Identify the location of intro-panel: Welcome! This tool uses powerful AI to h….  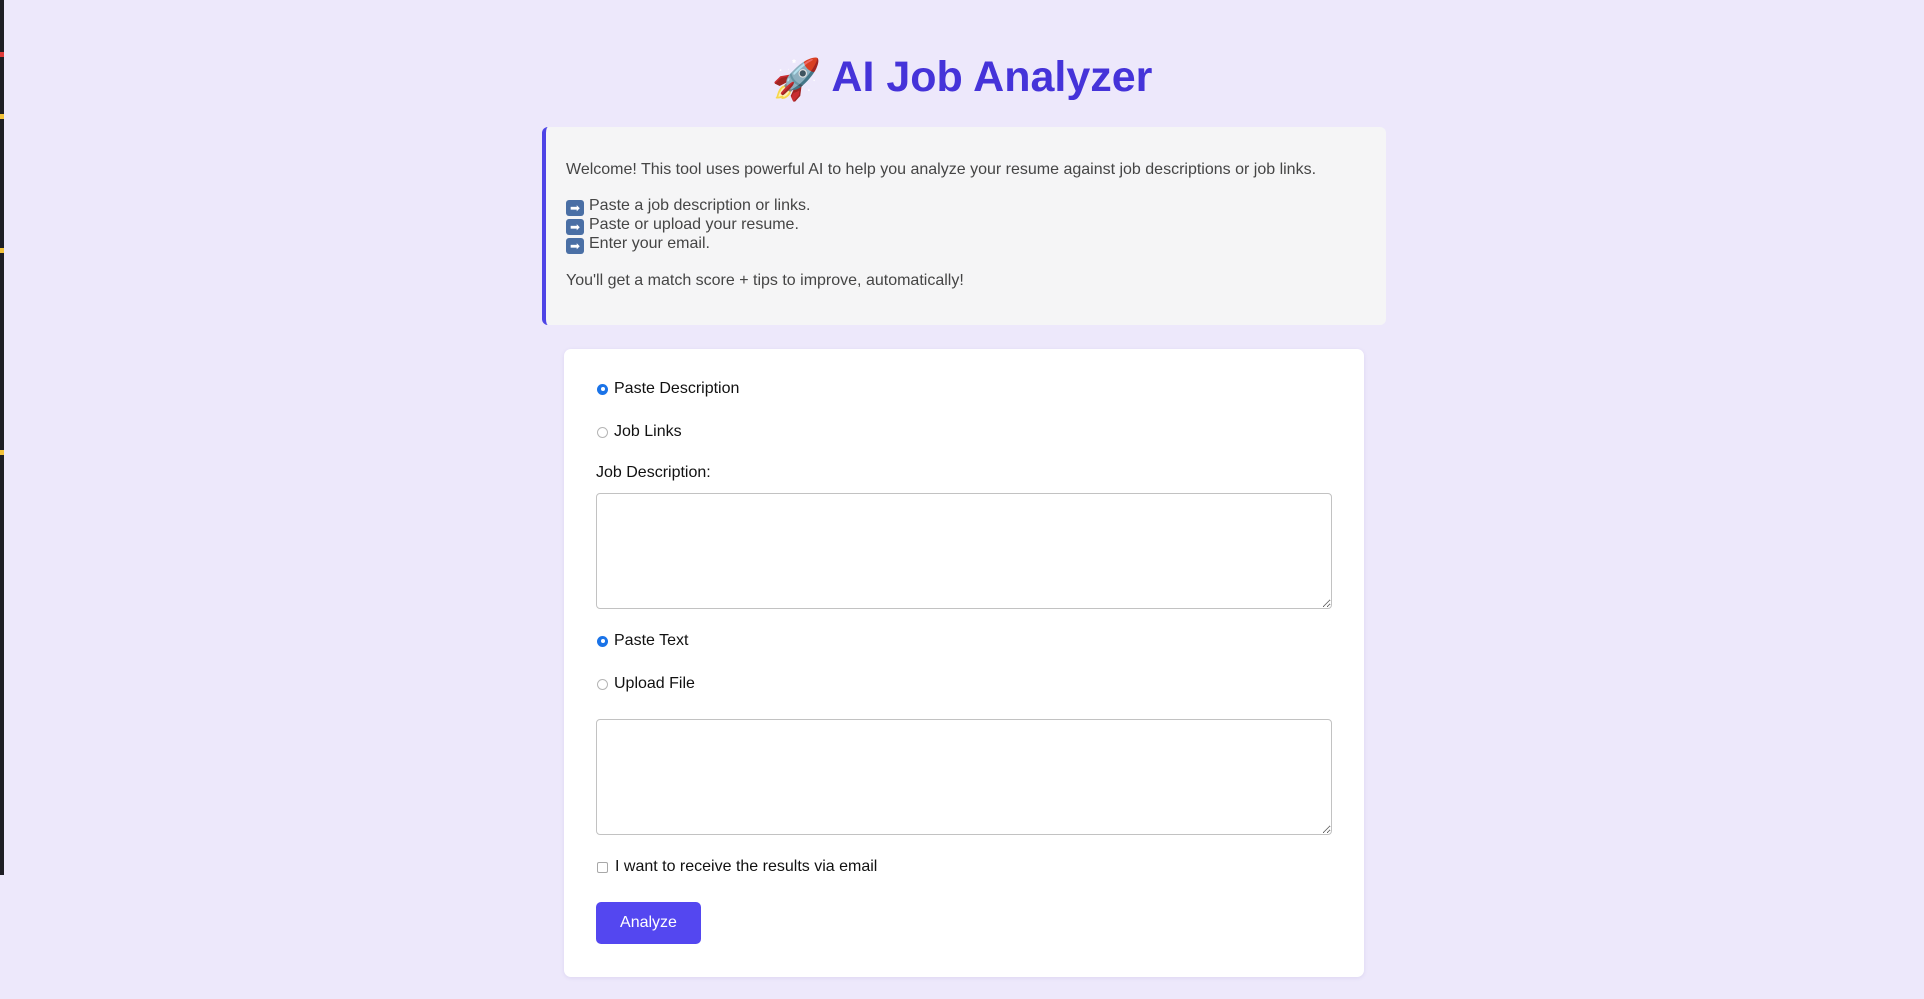
(964, 226).